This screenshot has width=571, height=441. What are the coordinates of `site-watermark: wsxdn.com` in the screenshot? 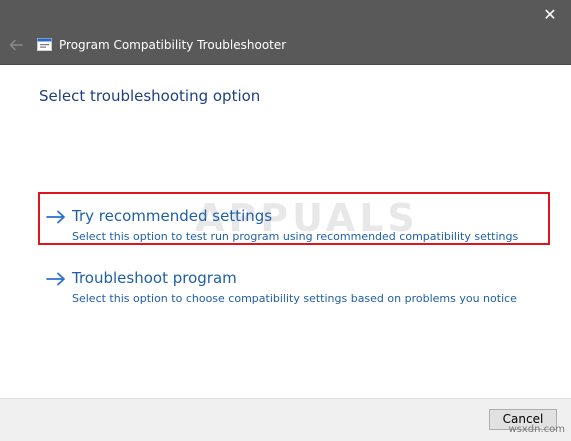 It's located at (536, 429).